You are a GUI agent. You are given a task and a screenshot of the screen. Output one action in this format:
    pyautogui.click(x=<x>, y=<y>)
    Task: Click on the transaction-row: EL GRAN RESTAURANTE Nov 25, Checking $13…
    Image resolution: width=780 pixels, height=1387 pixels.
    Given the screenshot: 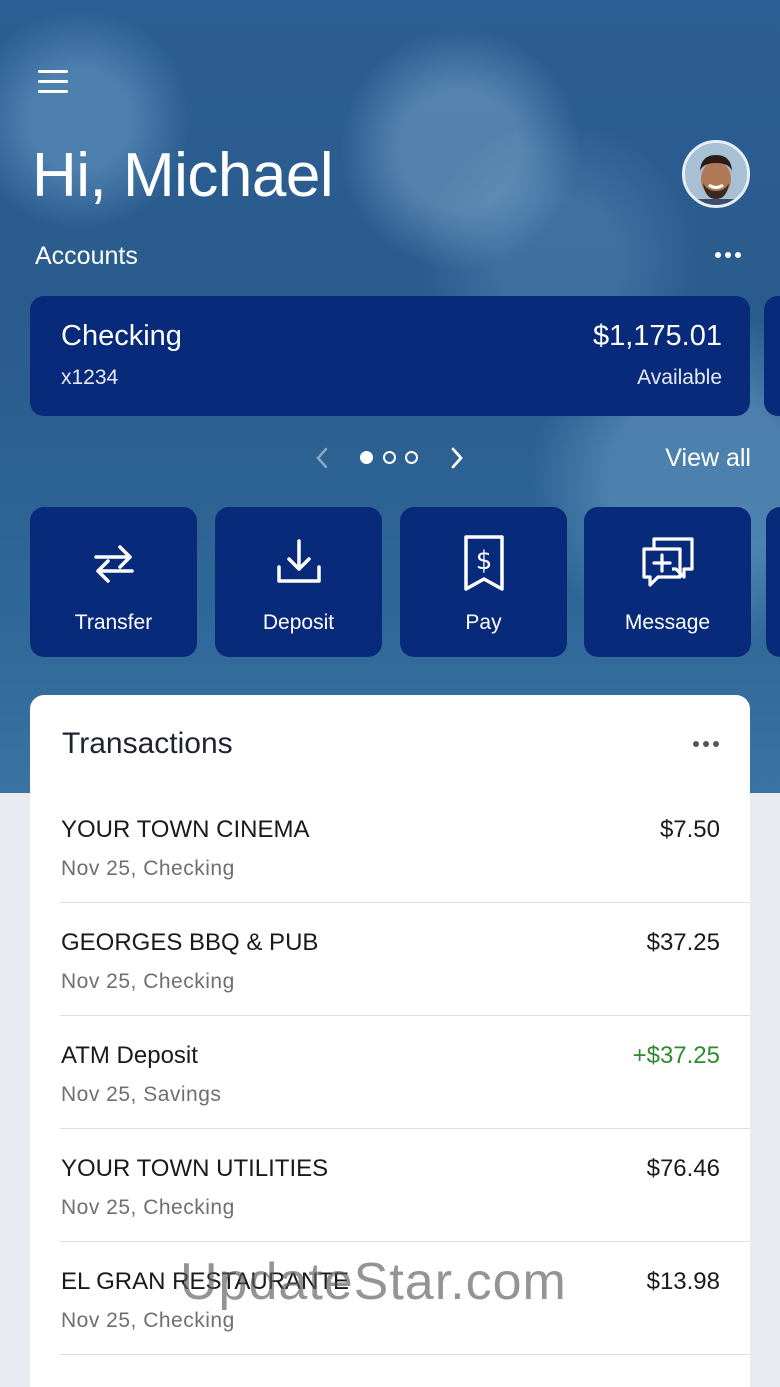 What is the action you would take?
    pyautogui.click(x=405, y=1298)
    